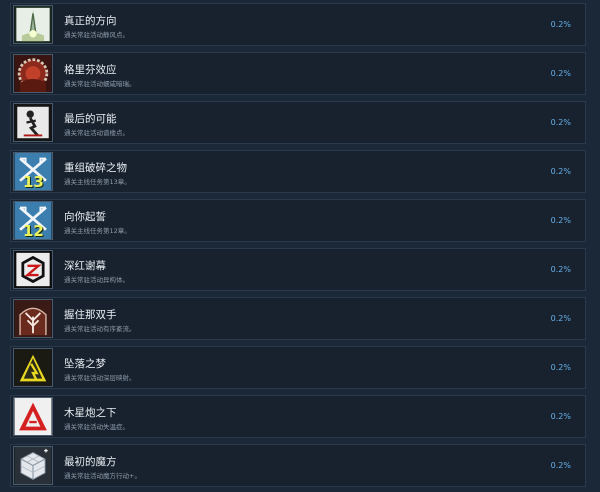  What do you see at coordinates (102, 476) in the screenshot?
I see `achievement-description: 通关常驻活动魔方行动+。` at bounding box center [102, 476].